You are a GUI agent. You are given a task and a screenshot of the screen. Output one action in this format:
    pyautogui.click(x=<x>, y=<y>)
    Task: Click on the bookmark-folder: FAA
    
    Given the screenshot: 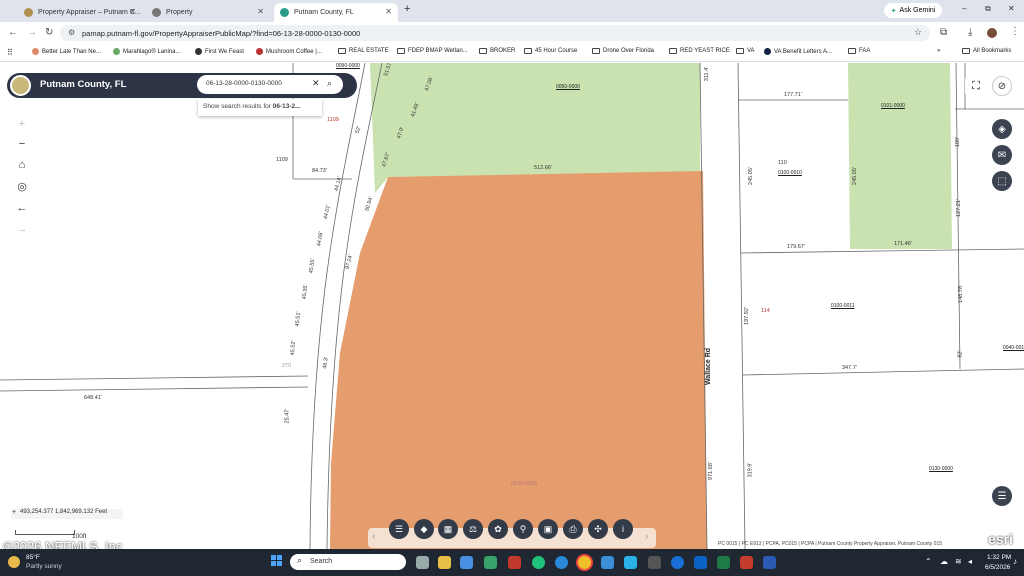 What is the action you would take?
    pyautogui.click(x=859, y=51)
    